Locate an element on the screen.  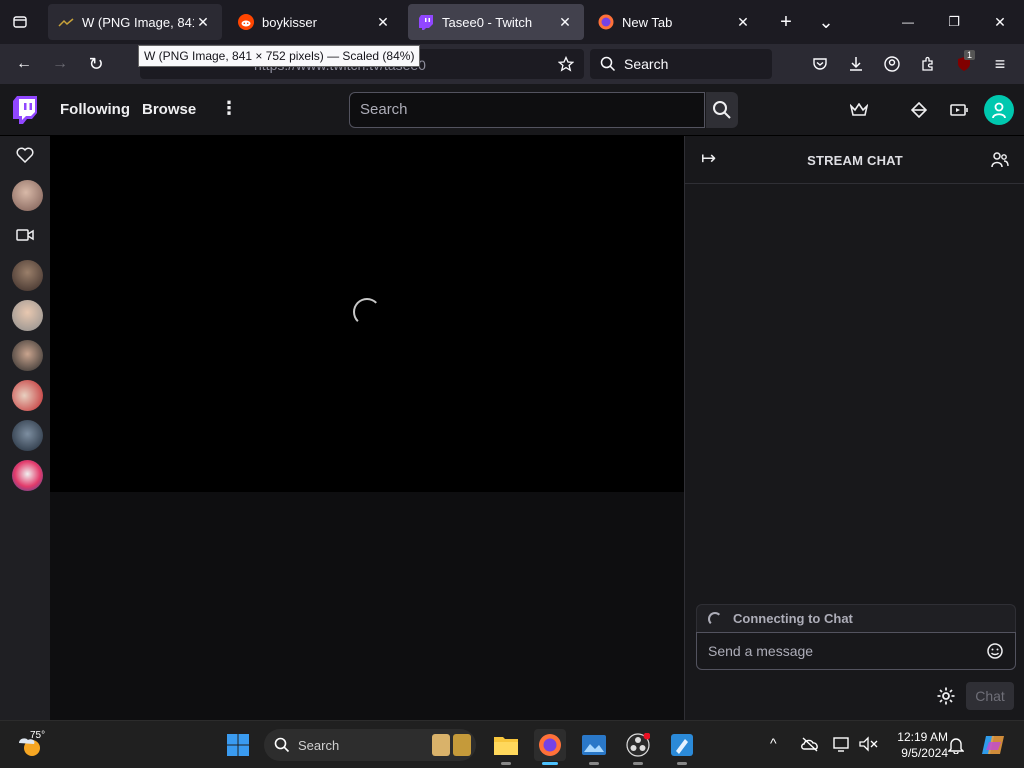
tab-title: Tasee0 - Twitch is located at coordinates (487, 22).